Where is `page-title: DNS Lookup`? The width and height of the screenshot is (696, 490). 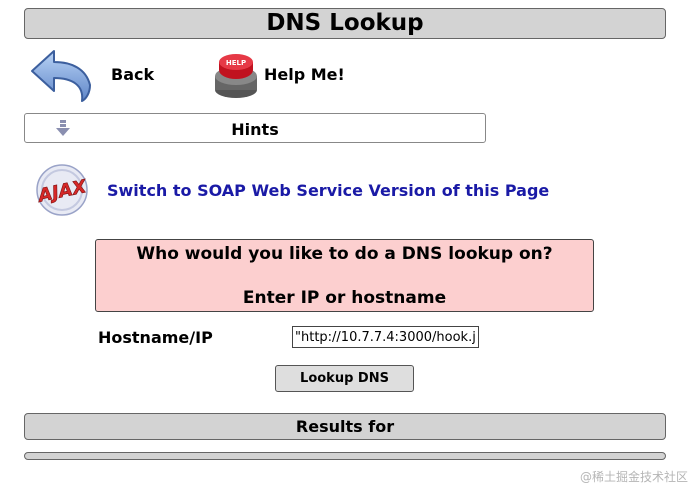
page-title: DNS Lookup is located at coordinates (345, 23).